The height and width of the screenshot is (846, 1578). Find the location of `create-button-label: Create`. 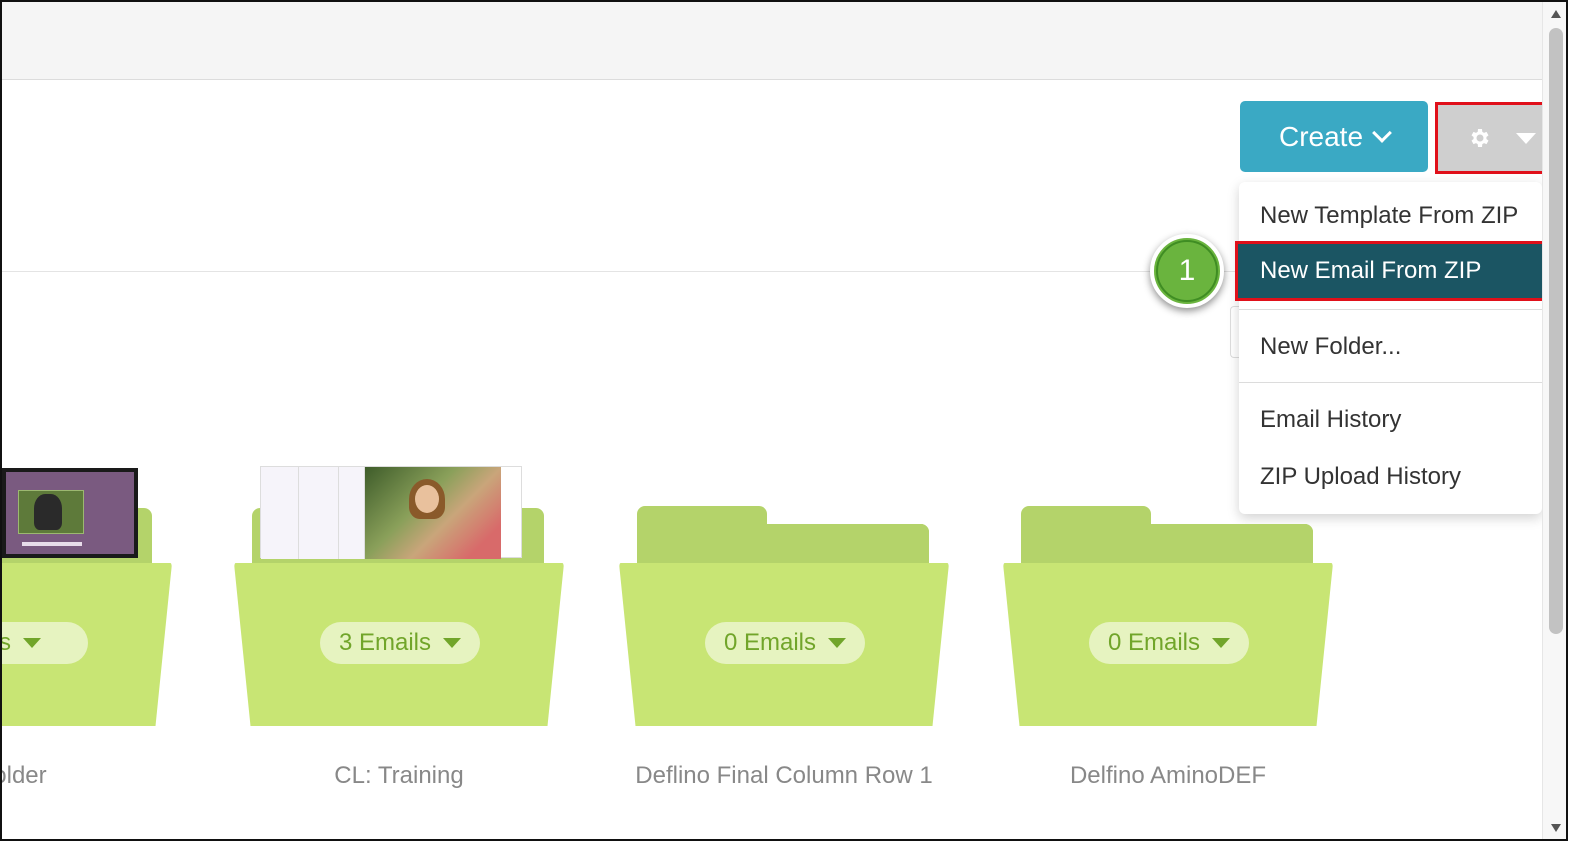

create-button-label: Create is located at coordinates (1321, 136).